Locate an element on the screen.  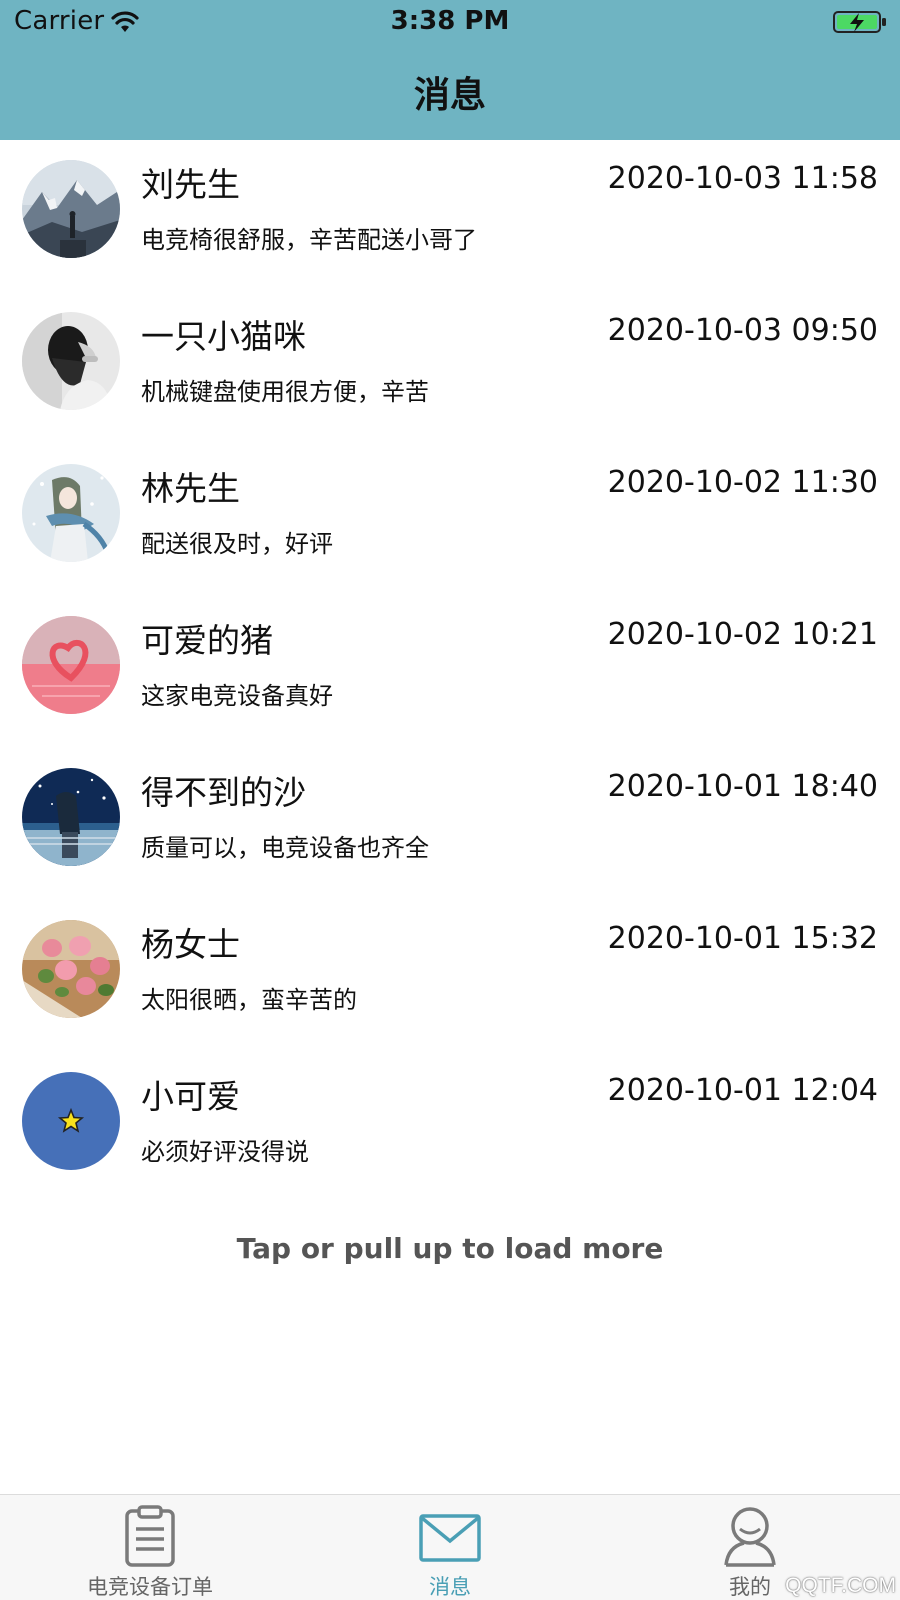
tab-bar: 电竞设备订单 消息 我的 is located at coordinates (450, 1547).